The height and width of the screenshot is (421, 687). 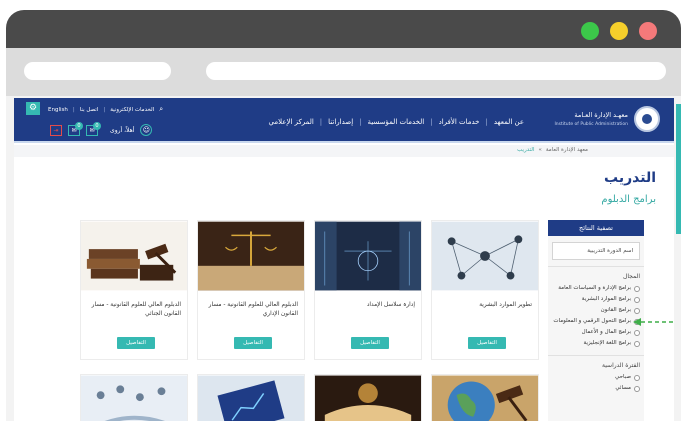 I want to click on browser-tab-pill, so click(x=97, y=71).